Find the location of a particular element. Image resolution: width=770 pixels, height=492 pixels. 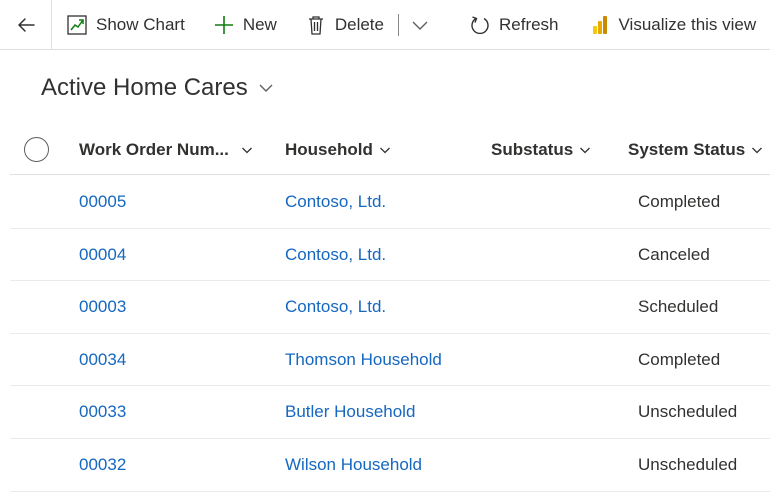

back-arrow-icon is located at coordinates (26, 24).